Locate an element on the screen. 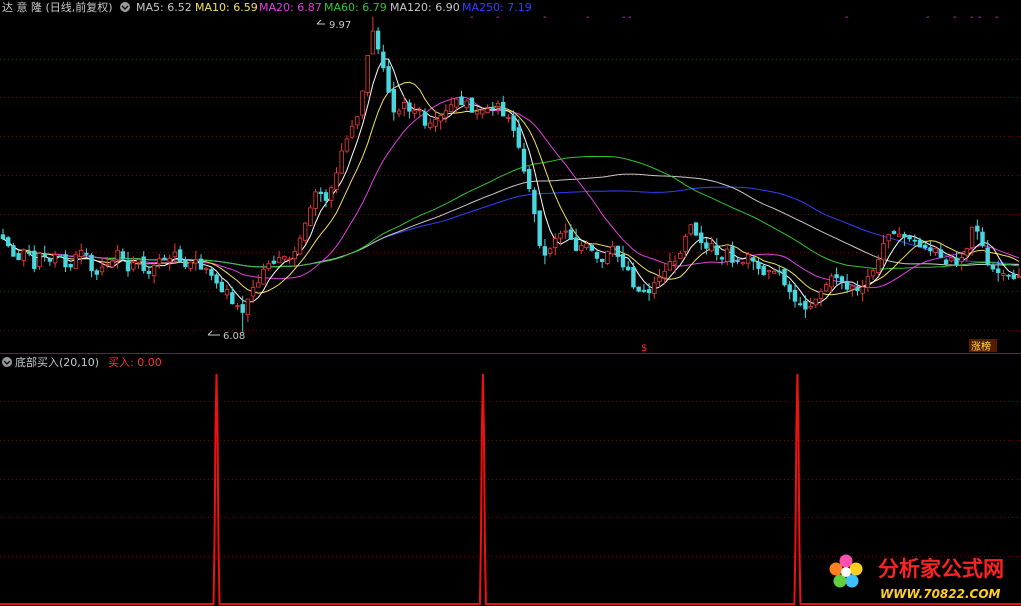 The height and width of the screenshot is (606, 1021). collapse-icon is located at coordinates (125, 7).